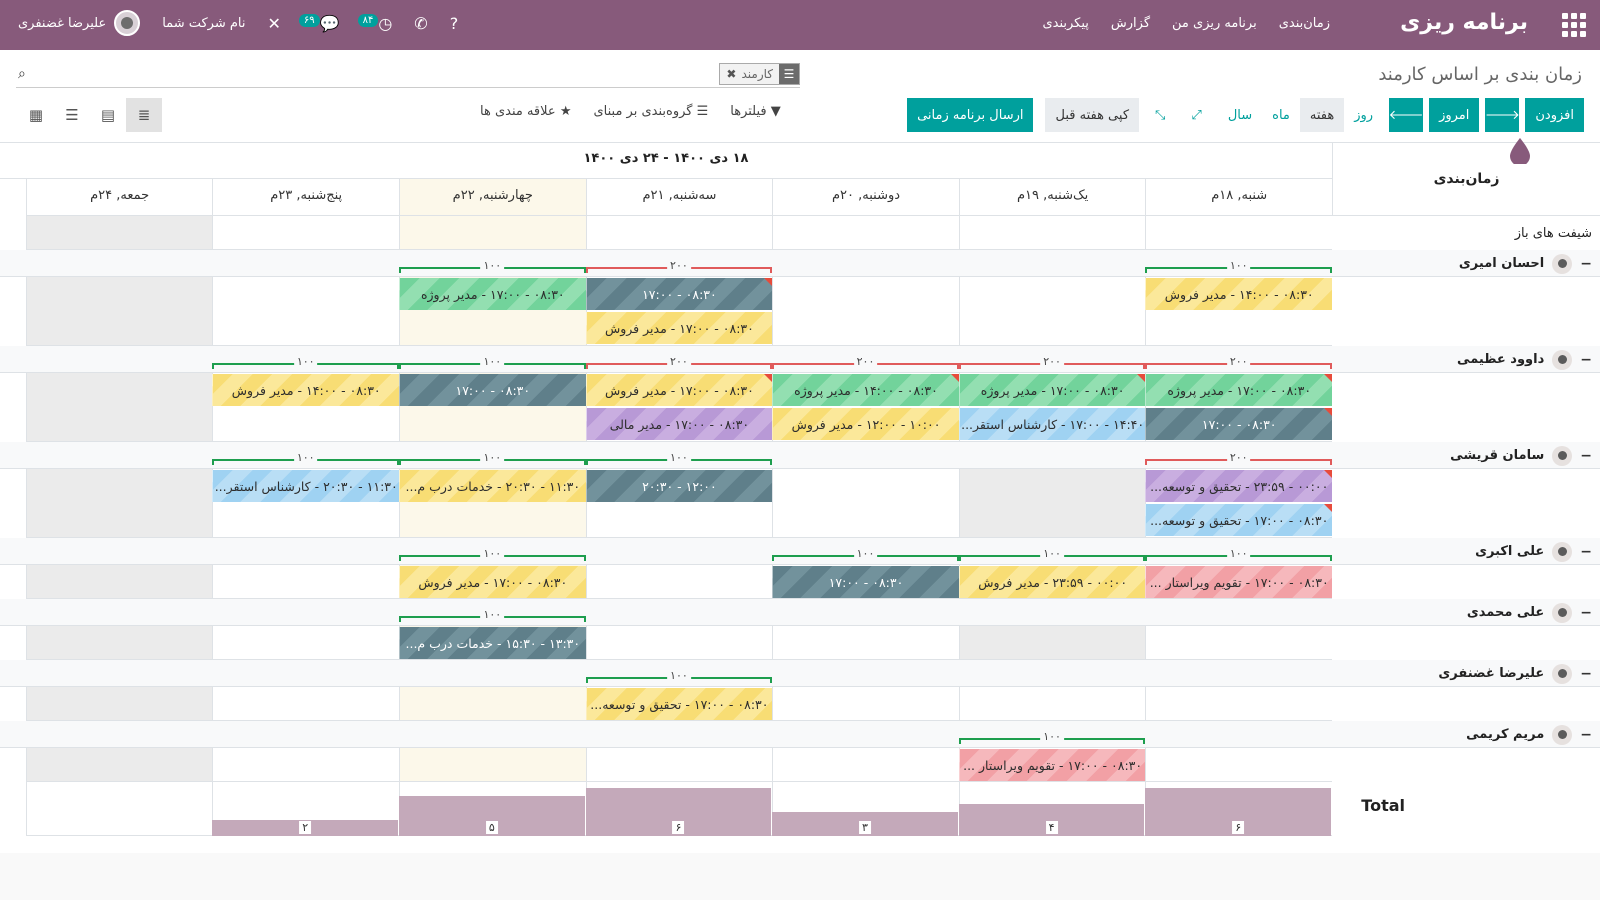 Image resolution: width=1600 pixels, height=900 pixels. Describe the element at coordinates (1466, 551) in the screenshot. I see `employee-row-label: − علی اکبری` at that location.